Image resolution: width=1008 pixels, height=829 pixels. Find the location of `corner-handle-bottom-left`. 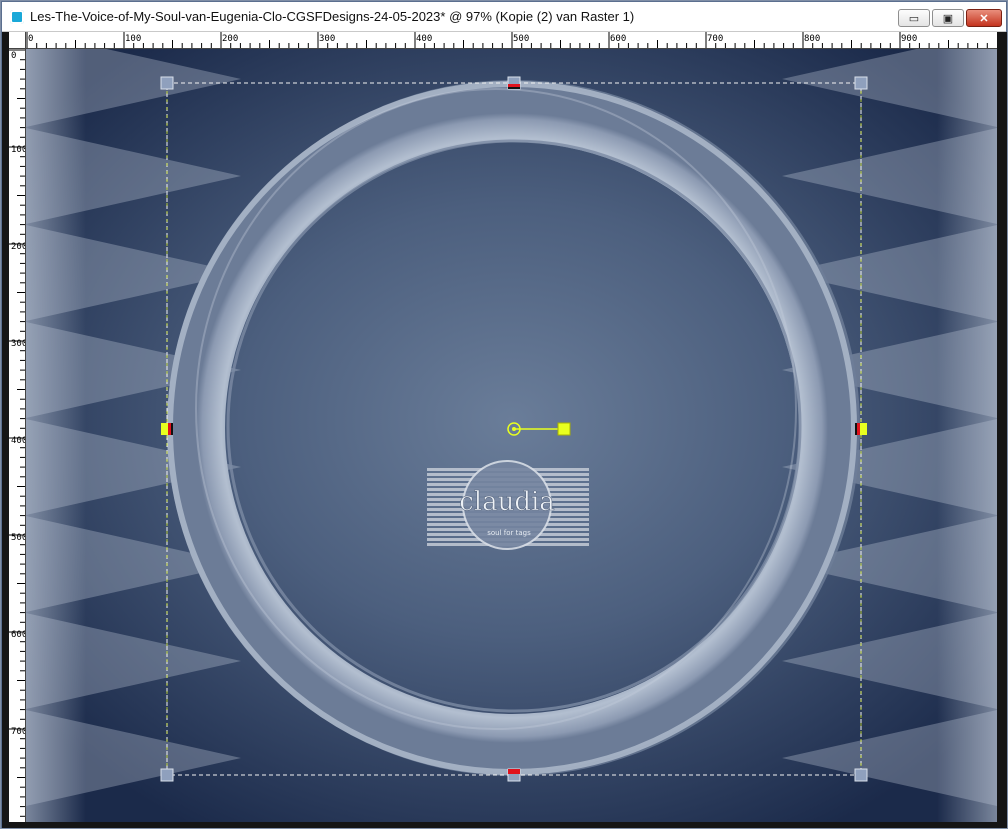

corner-handle-bottom-left is located at coordinates (167, 775).